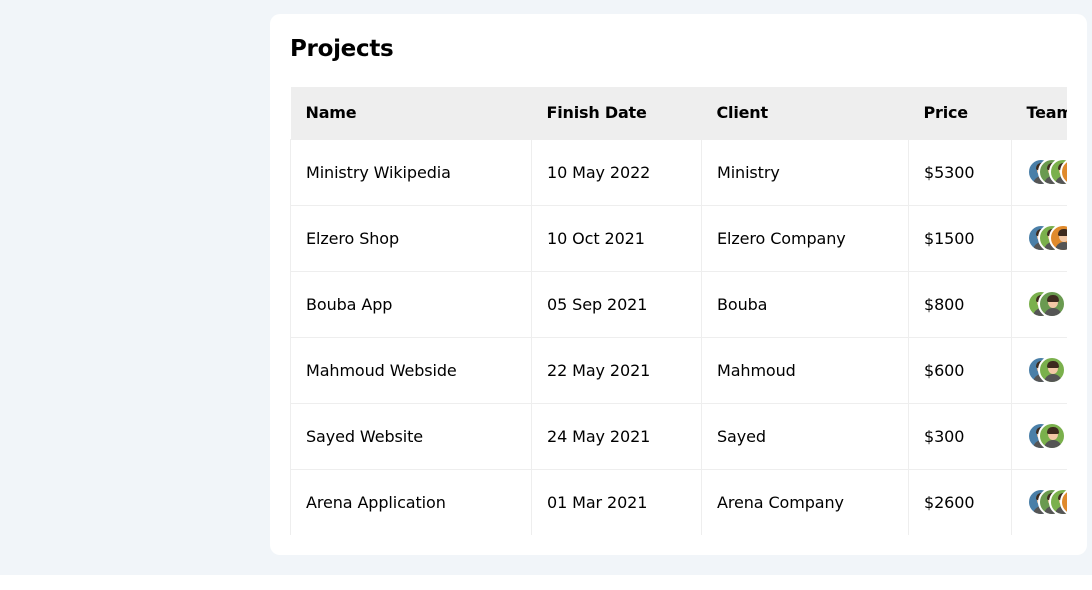 This screenshot has width=1092, height=590. What do you see at coordinates (960, 370) in the screenshot?
I see `price-cell: $600` at bounding box center [960, 370].